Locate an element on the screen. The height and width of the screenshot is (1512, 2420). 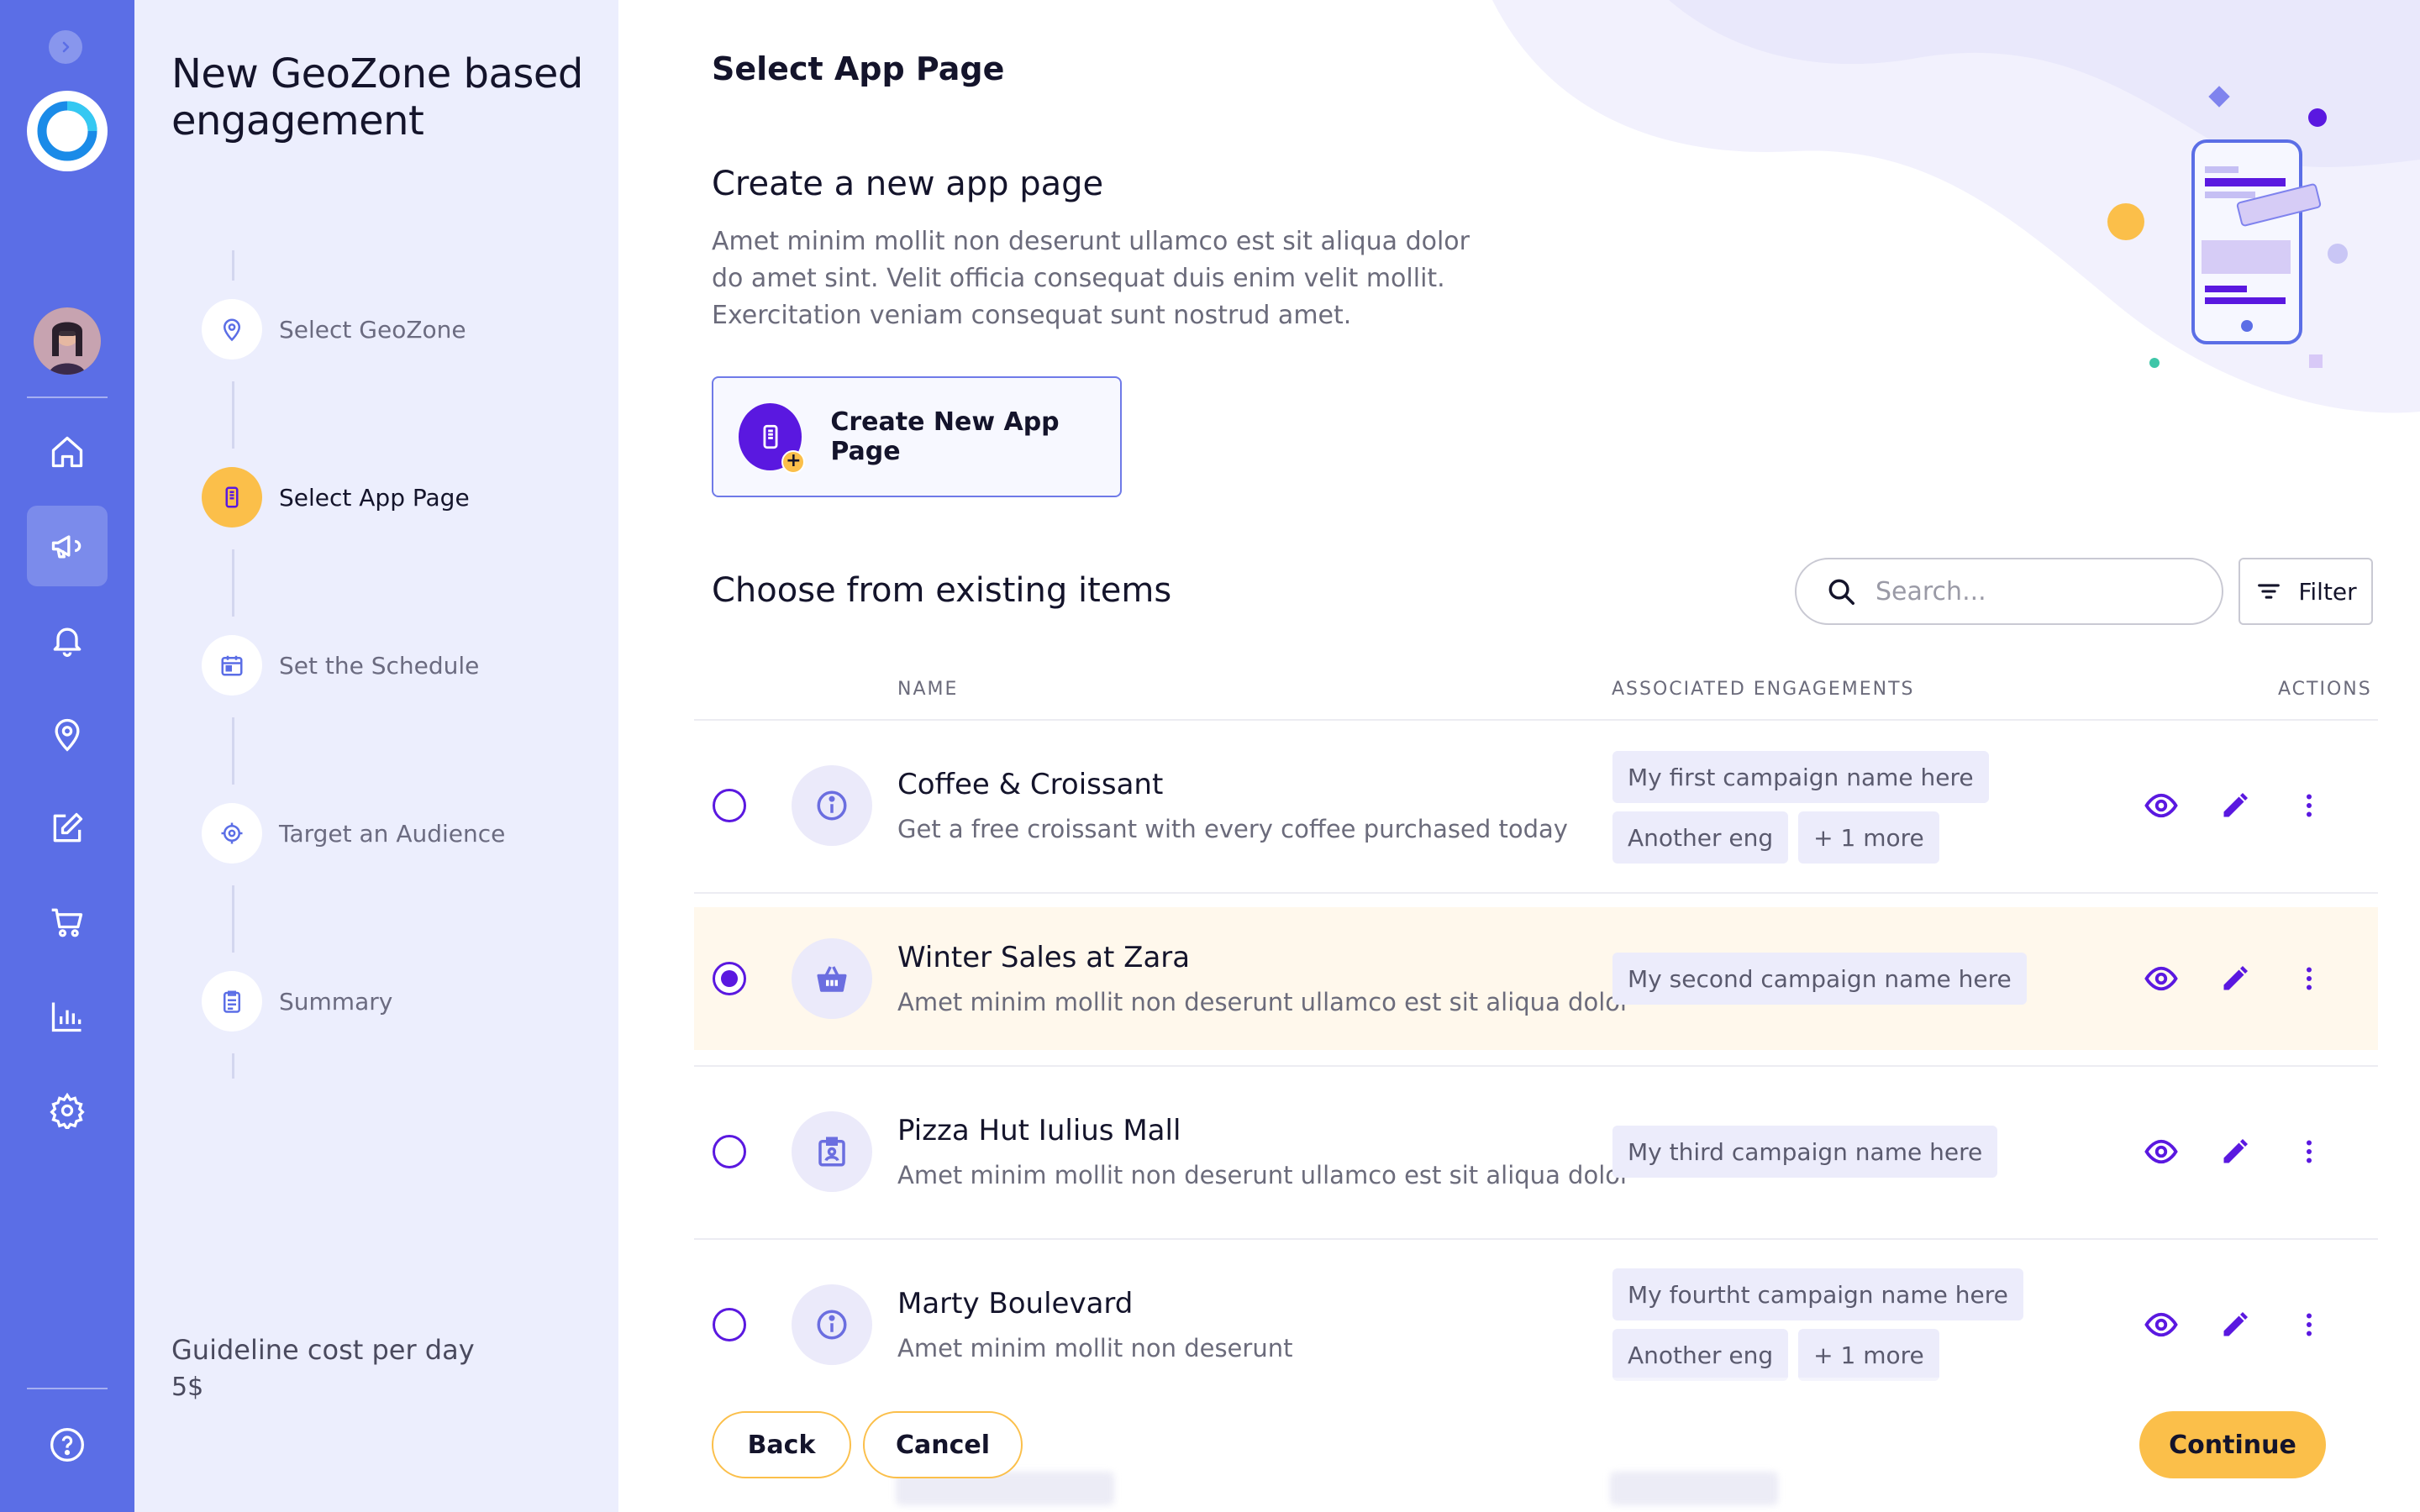
row-engagements: My third campaign name here is located at coordinates (1830, 1152).